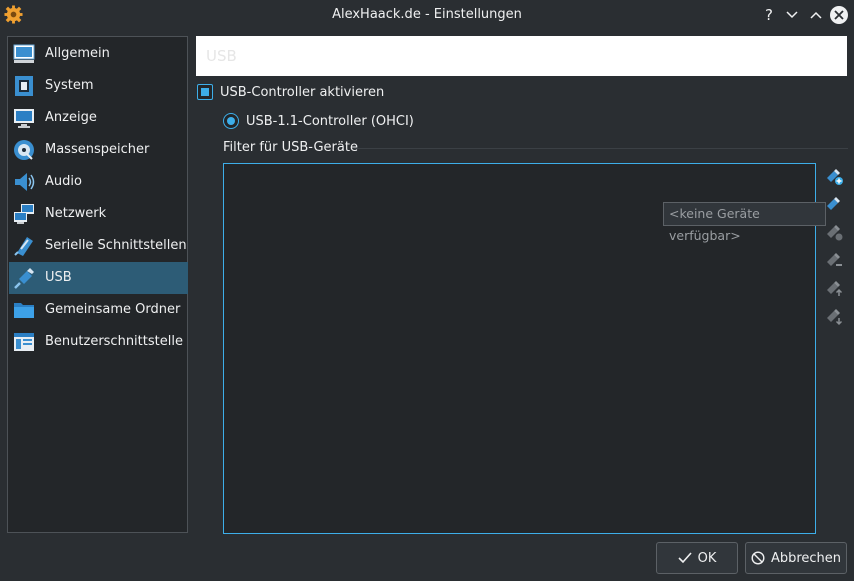 Image resolution: width=854 pixels, height=581 pixels. I want to click on monitor-icon, so click(24, 118).